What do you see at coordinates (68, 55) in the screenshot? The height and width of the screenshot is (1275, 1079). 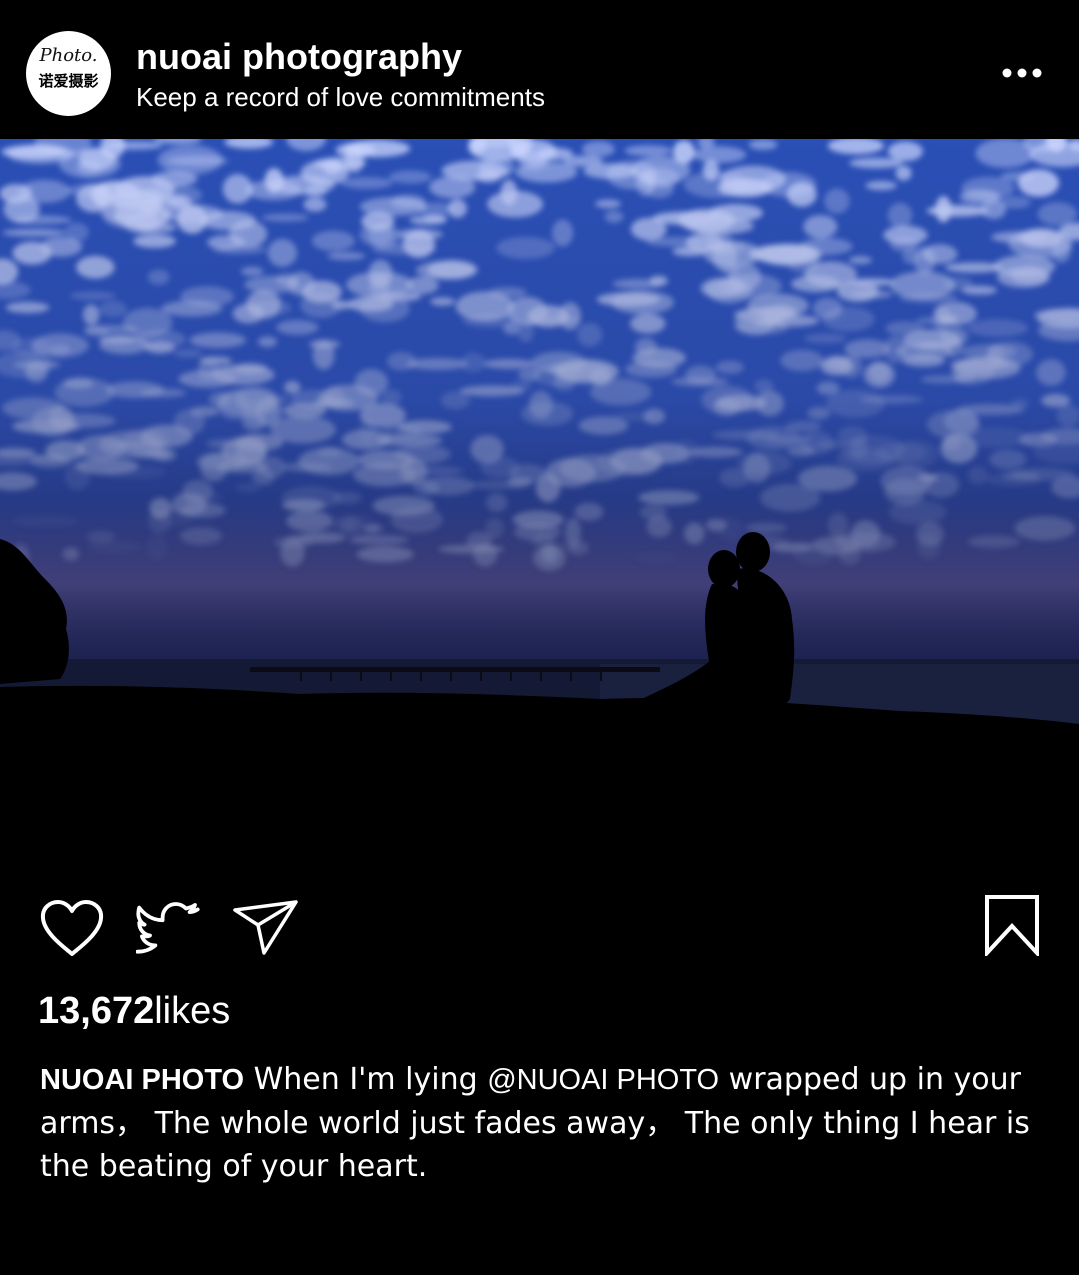 I see `avatar-script-text: Photo.` at bounding box center [68, 55].